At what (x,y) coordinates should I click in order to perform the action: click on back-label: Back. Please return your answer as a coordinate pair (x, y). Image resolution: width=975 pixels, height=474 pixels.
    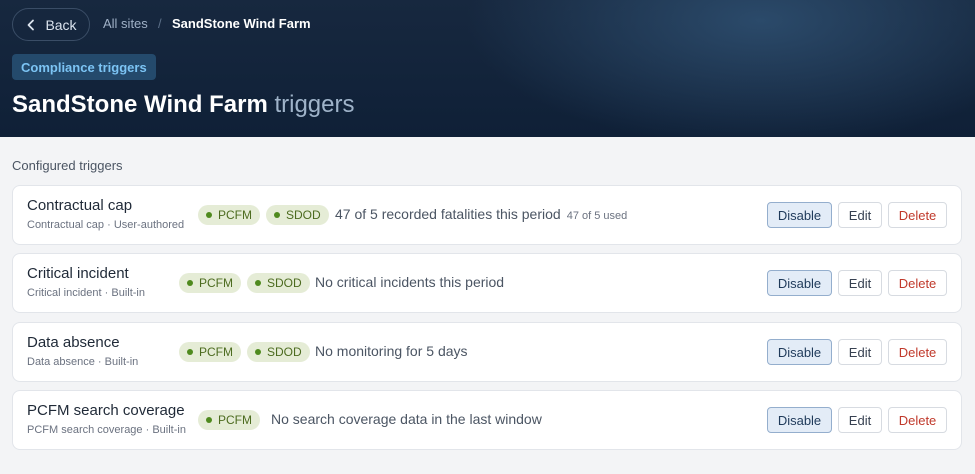
    Looking at the image, I should click on (61, 24).